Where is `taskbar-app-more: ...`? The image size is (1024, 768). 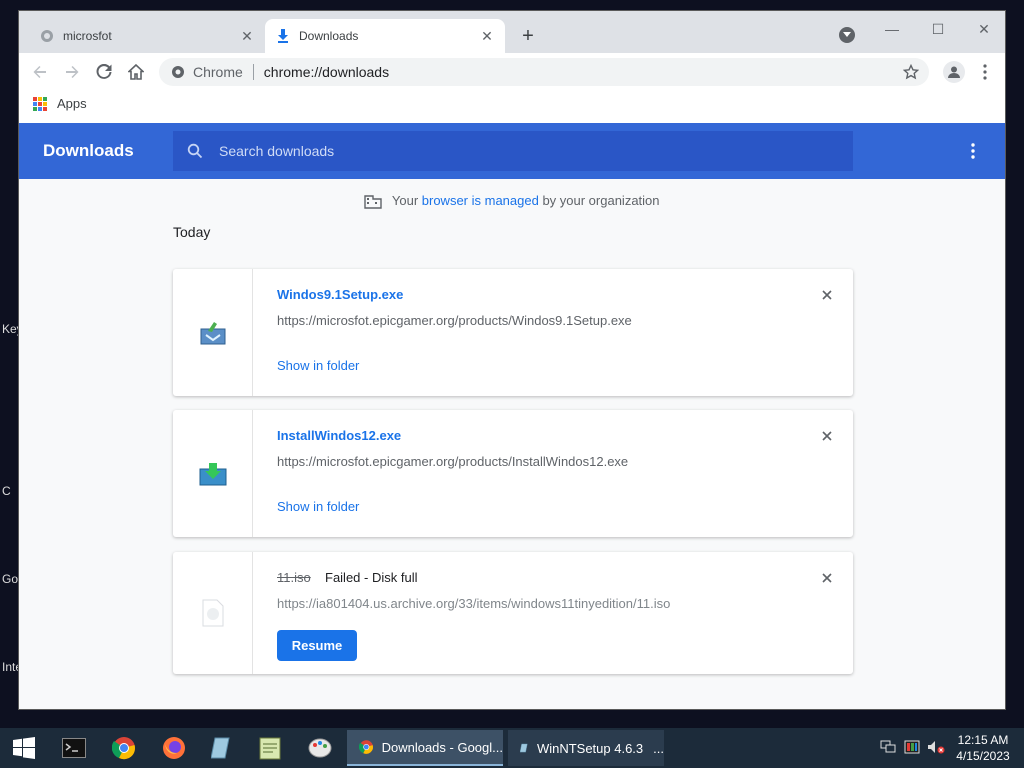 taskbar-app-more: ... is located at coordinates (658, 748).